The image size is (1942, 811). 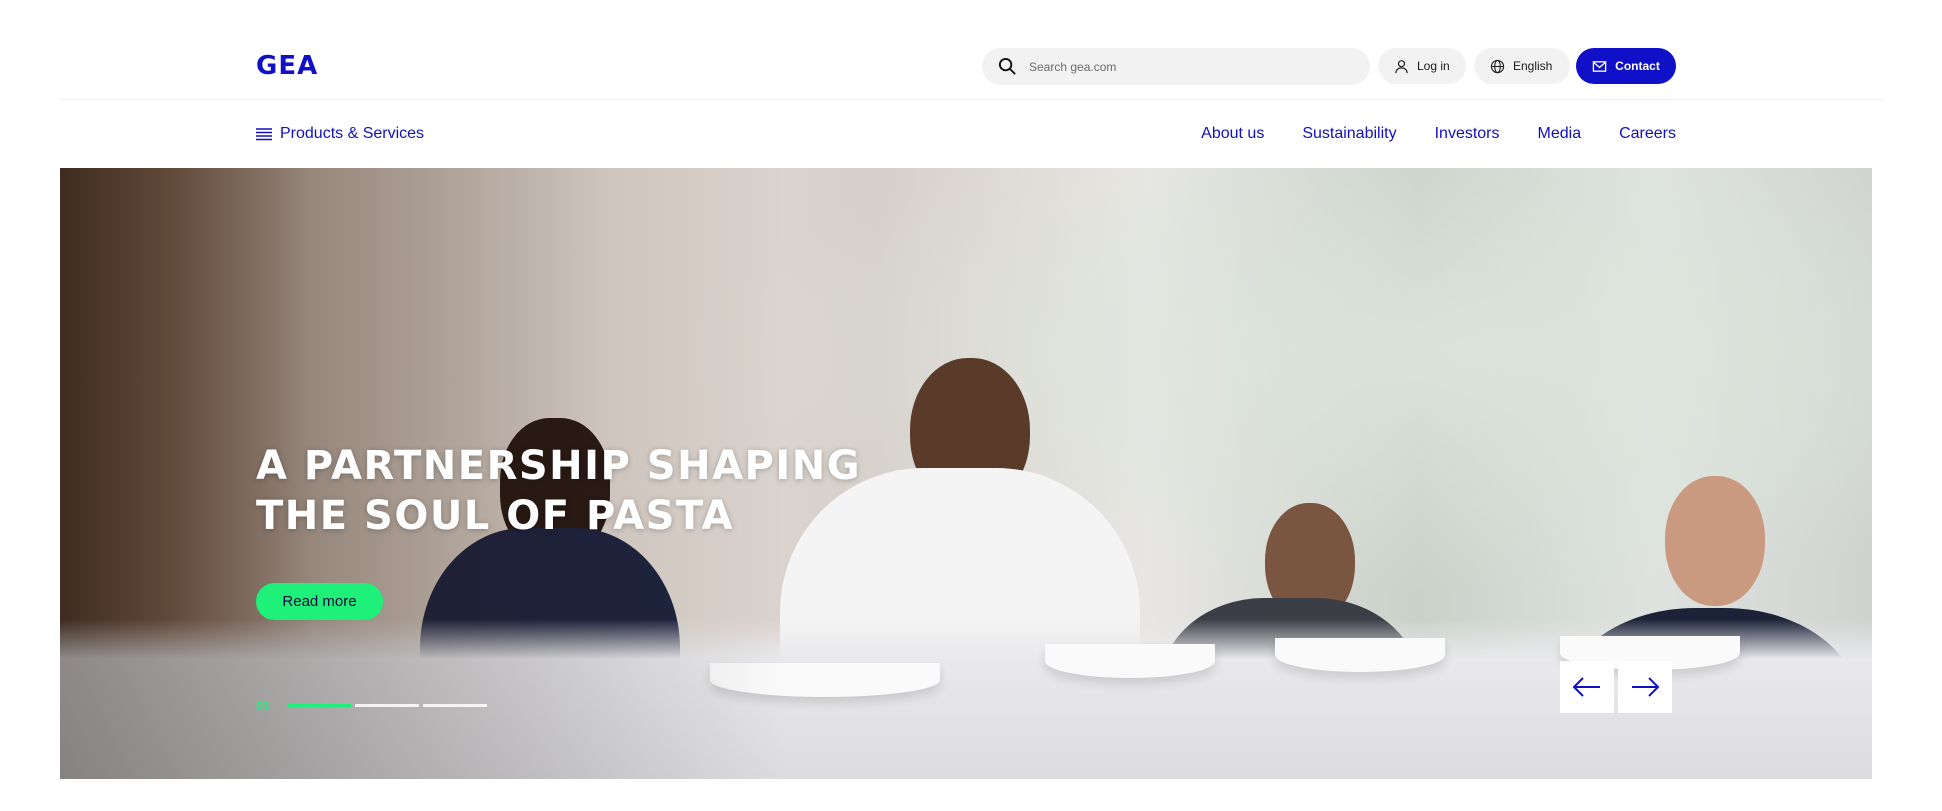 I want to click on language-selector: English, so click(x=1522, y=66).